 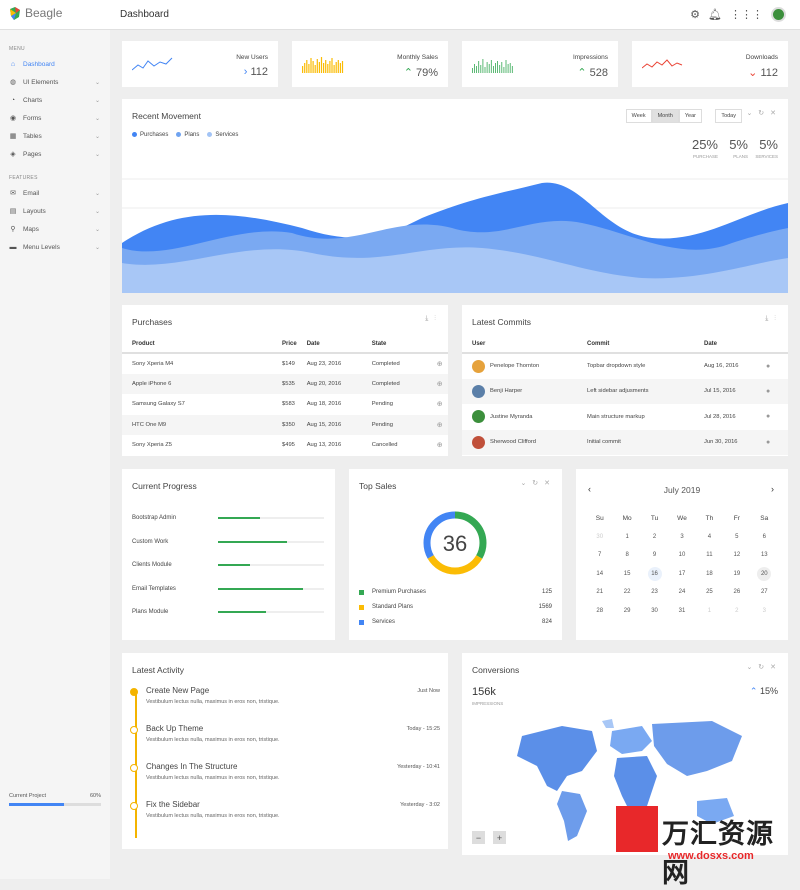 I want to click on calendar-day: 17, so click(x=681, y=574).